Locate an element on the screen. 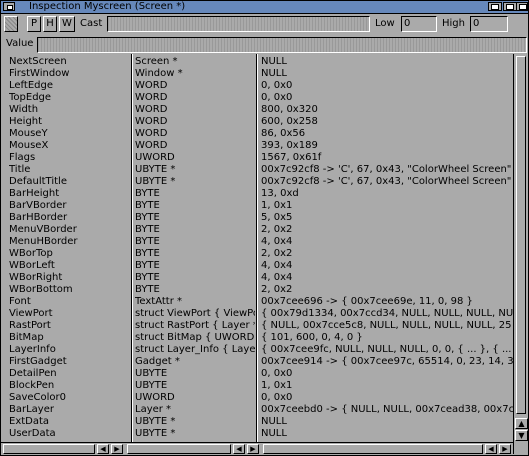 This screenshot has width=529, height=456. field-name: UserData is located at coordinates (32, 433).